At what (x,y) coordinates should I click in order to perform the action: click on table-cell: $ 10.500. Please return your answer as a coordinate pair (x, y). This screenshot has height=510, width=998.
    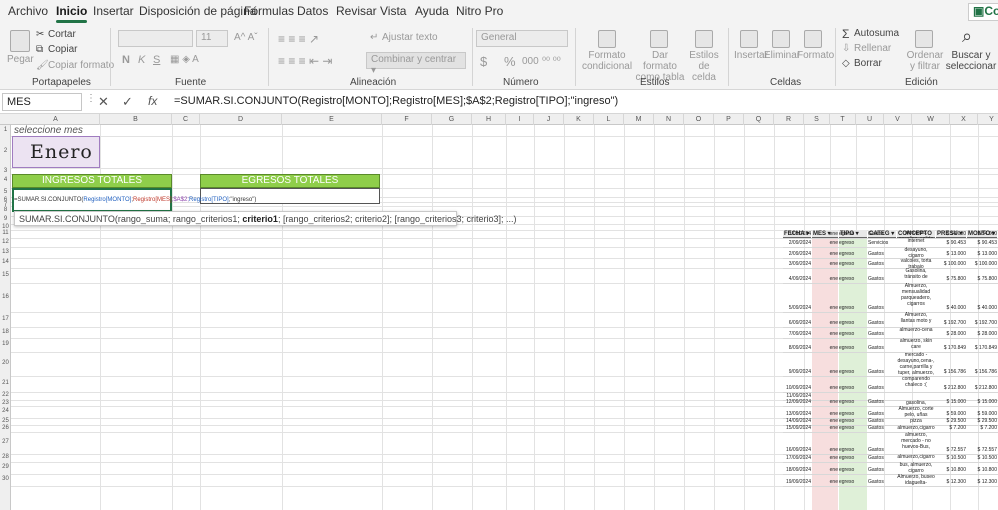
    Looking at the image, I should click on (951, 458).